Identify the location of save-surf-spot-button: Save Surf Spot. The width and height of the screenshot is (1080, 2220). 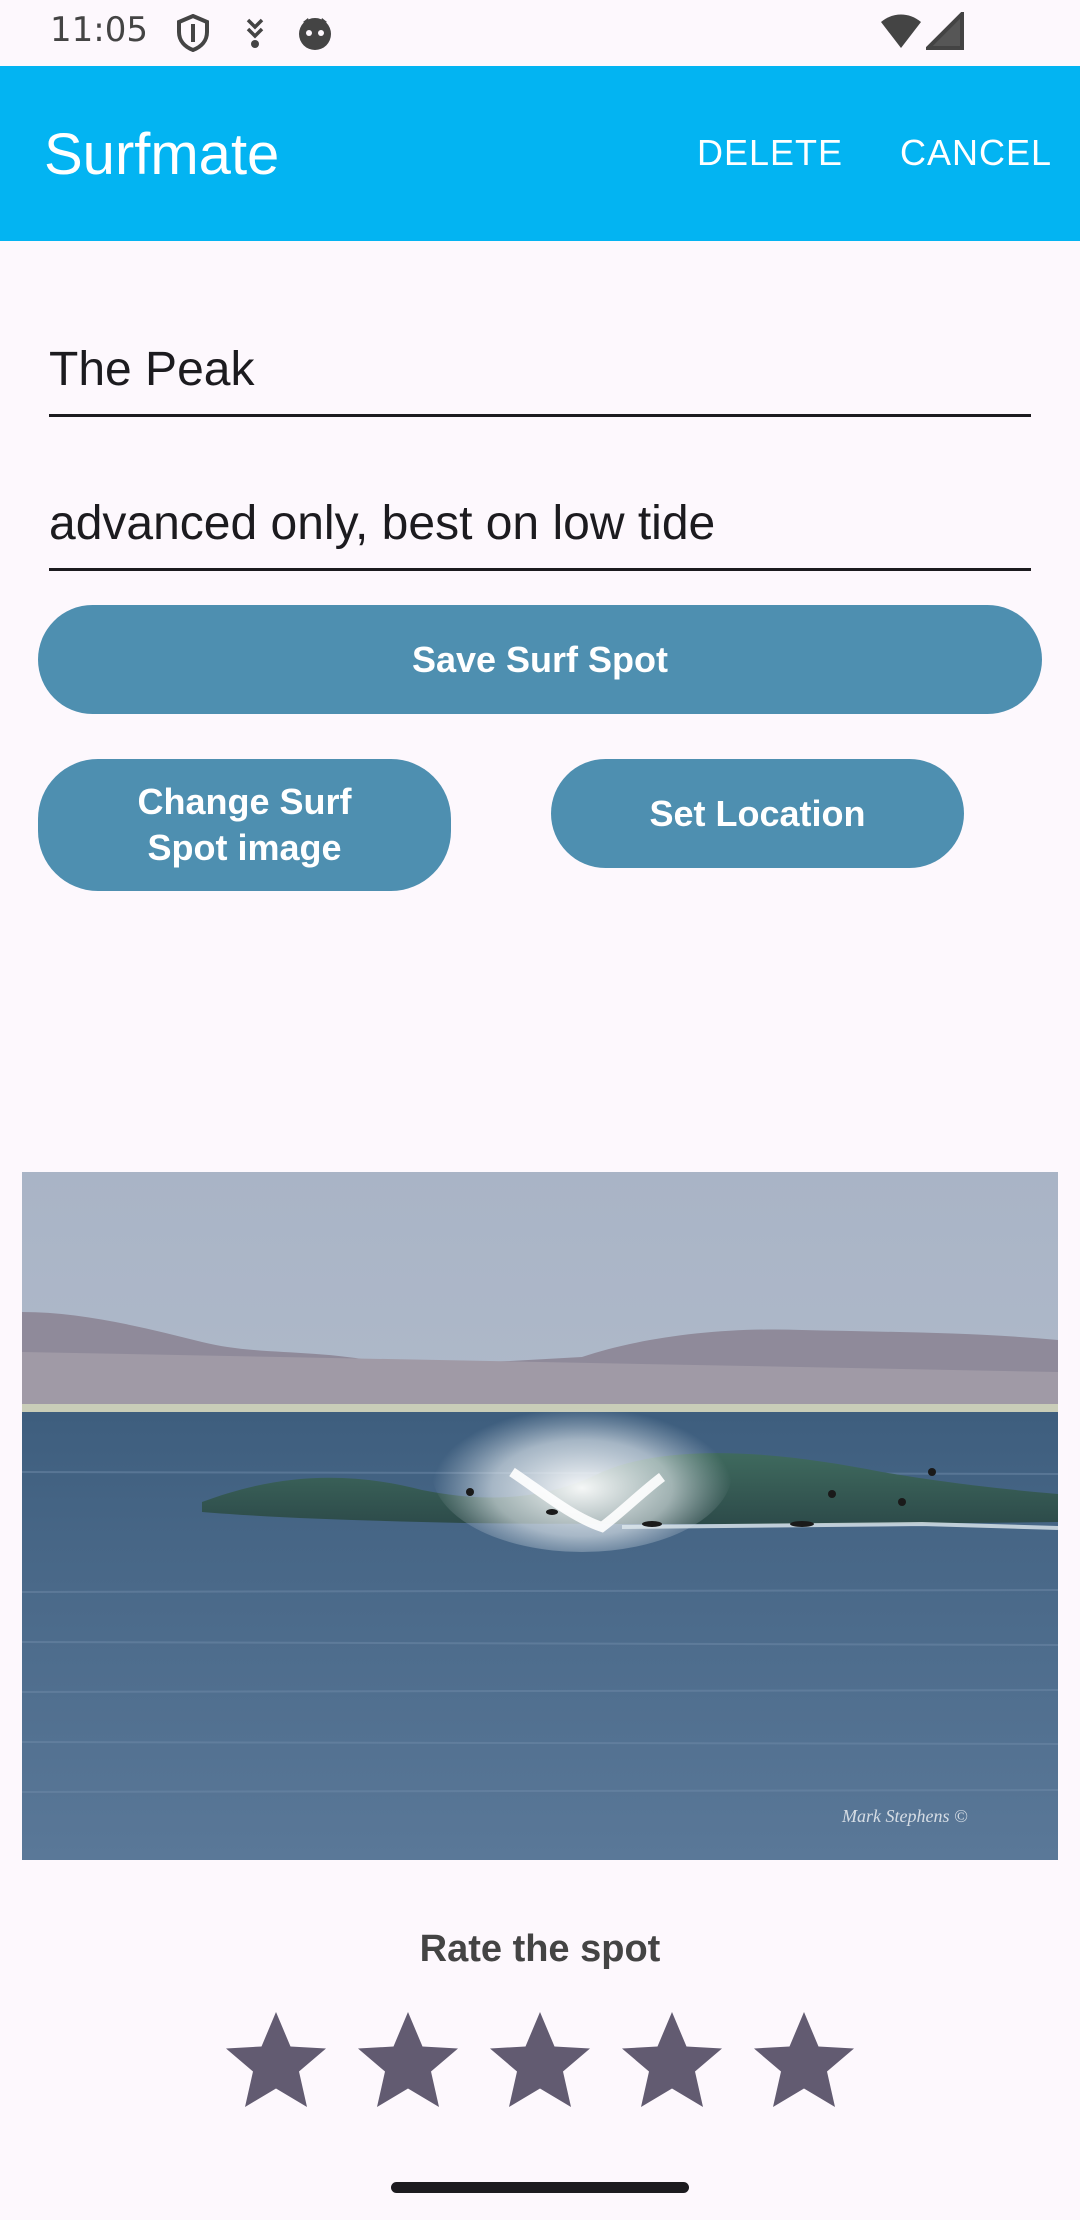
(540, 659).